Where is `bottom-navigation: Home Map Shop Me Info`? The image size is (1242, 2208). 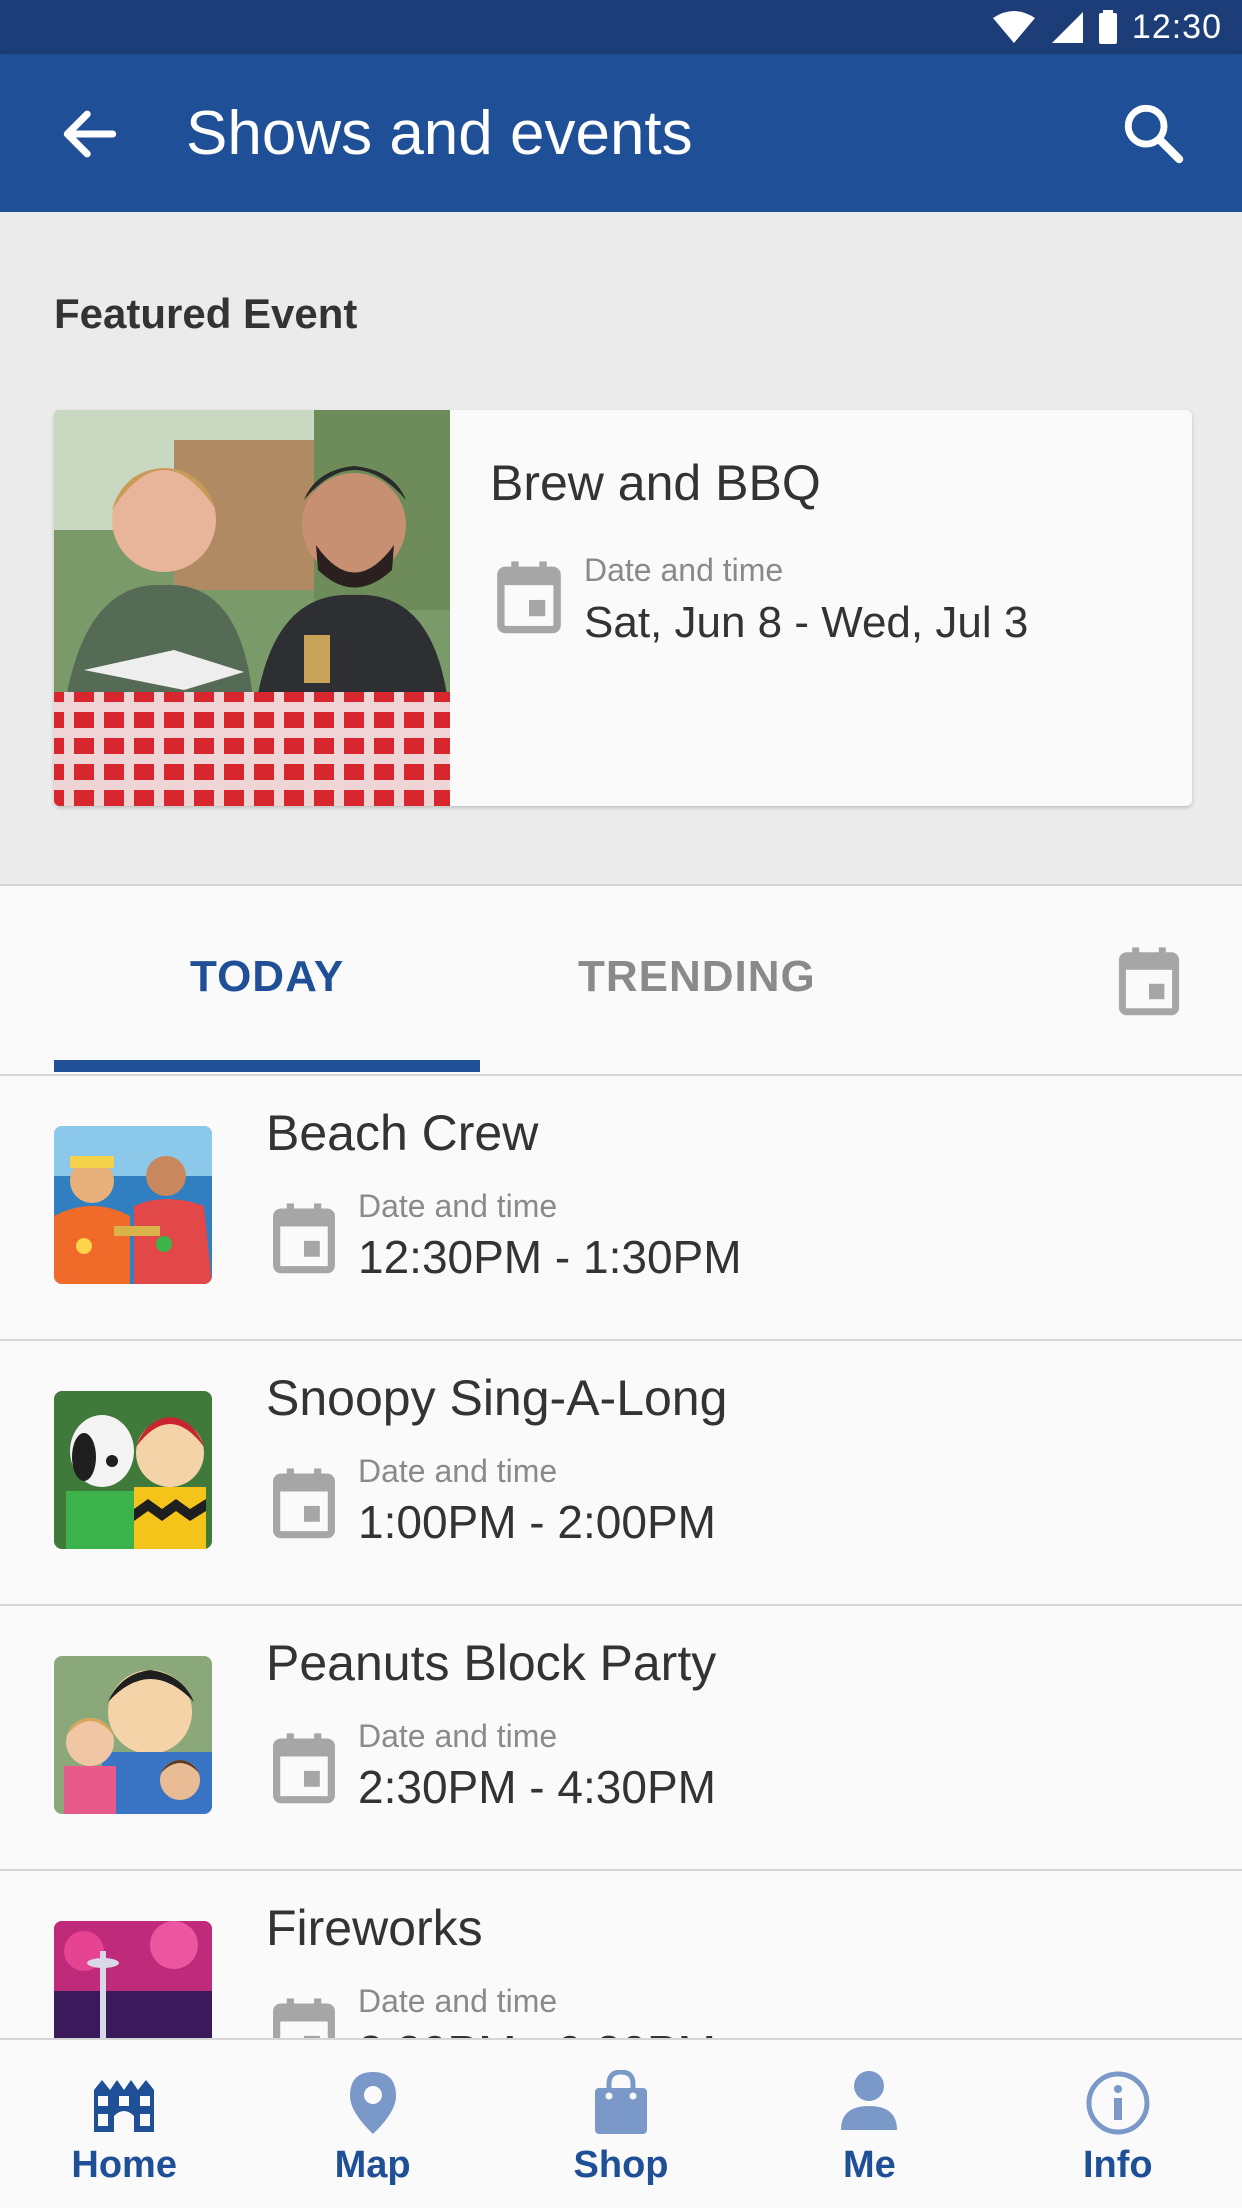 bottom-navigation: Home Map Shop Me Info is located at coordinates (621, 2123).